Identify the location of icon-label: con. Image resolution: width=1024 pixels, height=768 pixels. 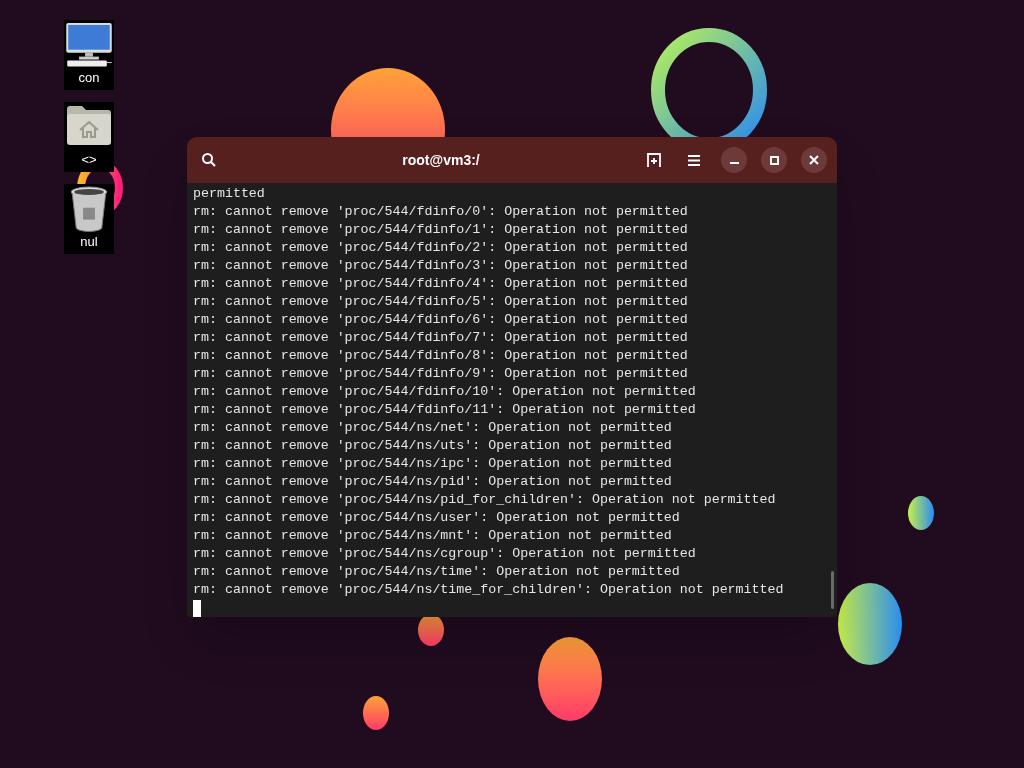
(89, 77).